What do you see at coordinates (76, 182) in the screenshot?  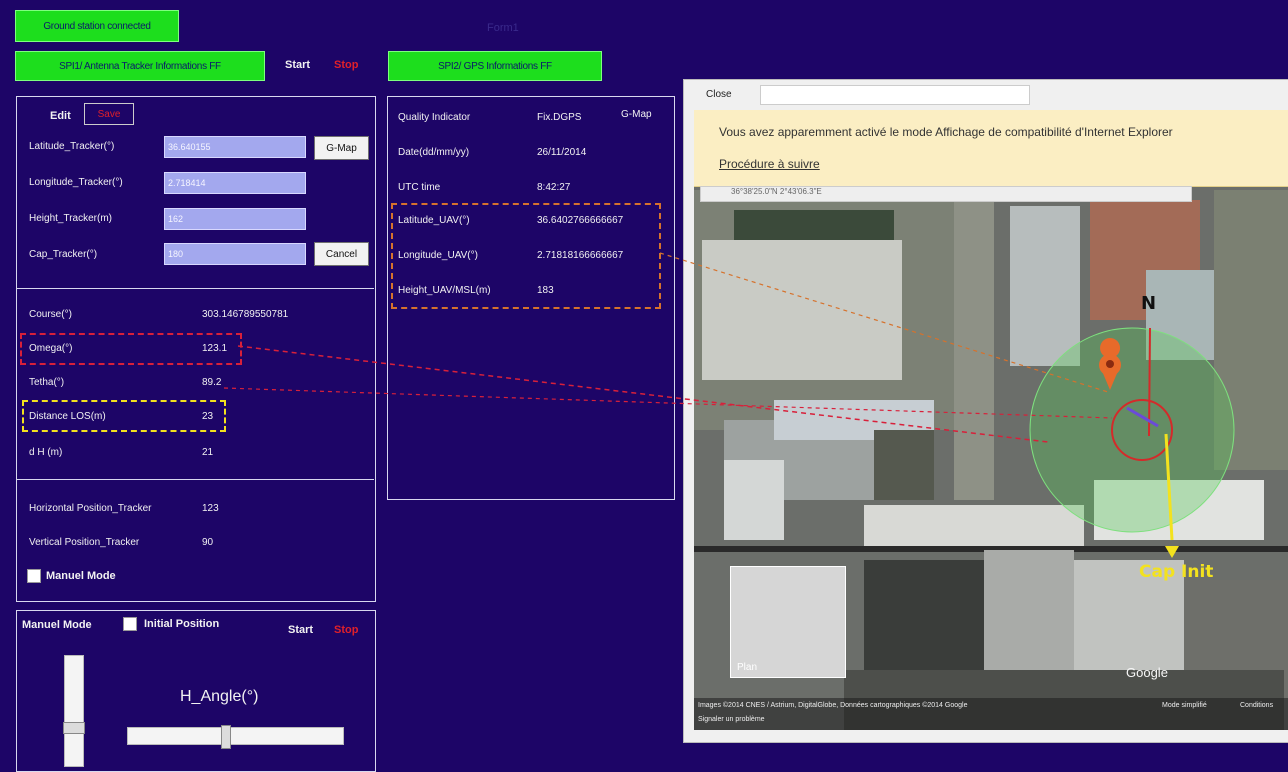 I see `longitude-tracker-label: Longitude_Tracker(°)` at bounding box center [76, 182].